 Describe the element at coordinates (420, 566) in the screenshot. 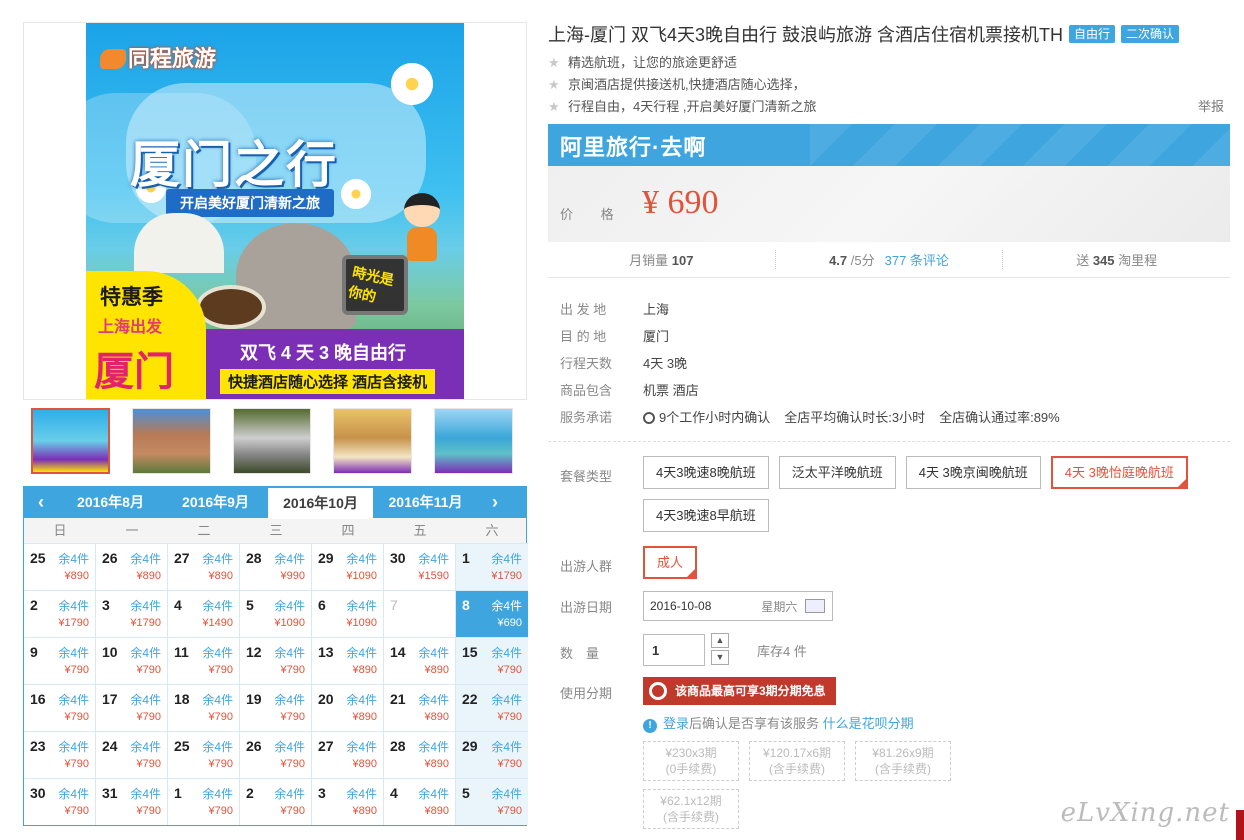

I see `calendar-day: 30 余4件 ¥1590` at that location.